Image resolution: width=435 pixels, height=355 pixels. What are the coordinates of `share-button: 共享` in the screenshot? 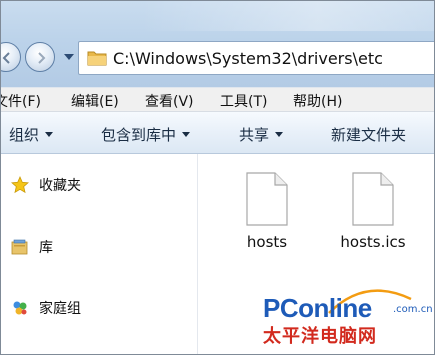 It's located at (261, 134).